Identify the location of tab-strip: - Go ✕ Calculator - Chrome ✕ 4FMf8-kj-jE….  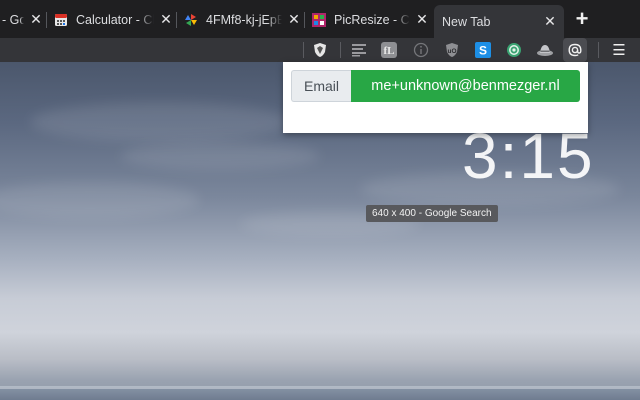
(320, 19).